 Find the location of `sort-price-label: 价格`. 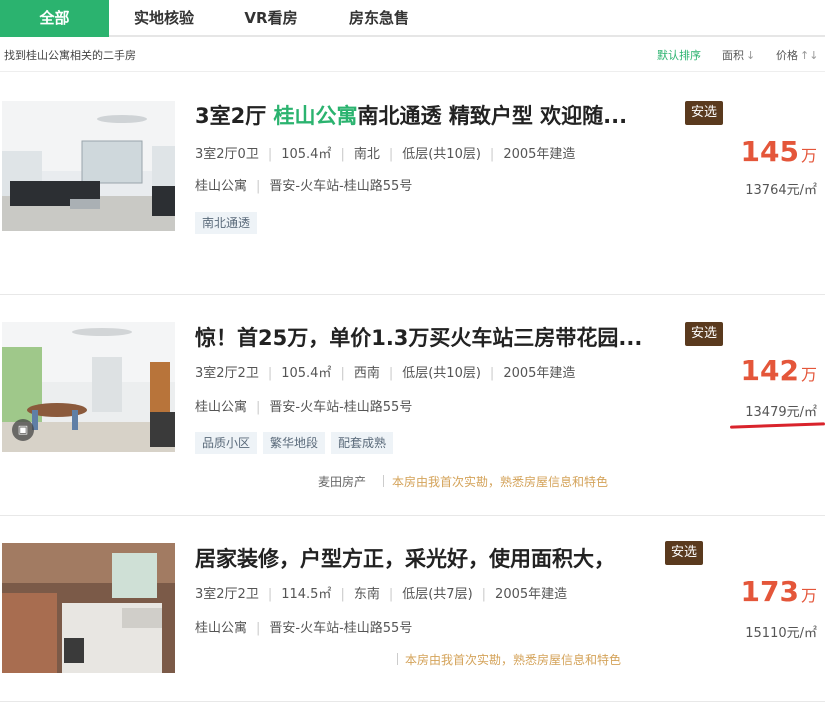

sort-price-label: 价格 is located at coordinates (787, 55).